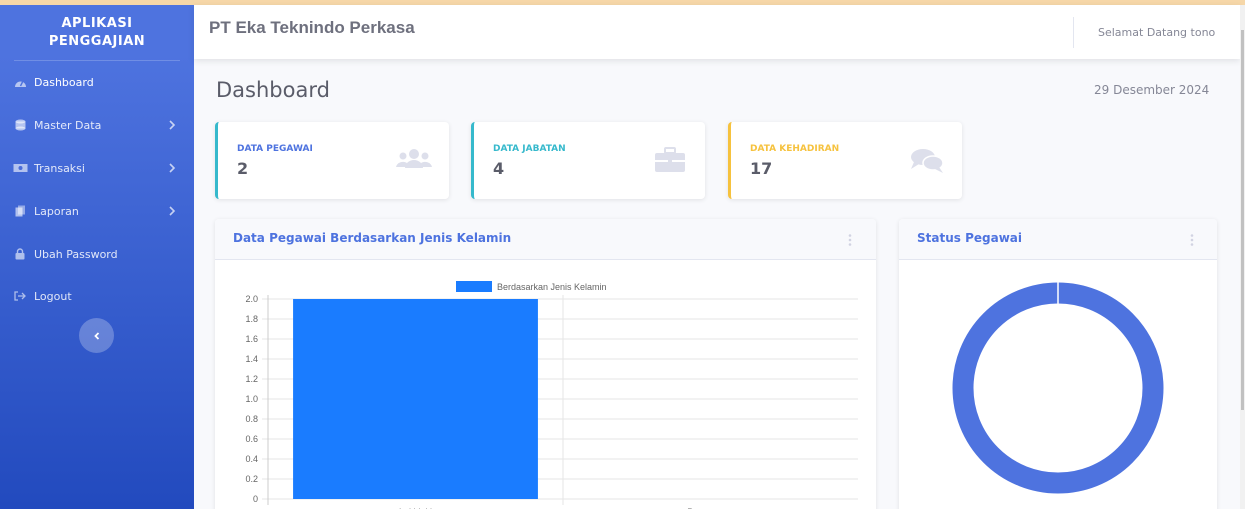 The image size is (1245, 509). I want to click on sidebar-toggle-button, so click(96, 335).